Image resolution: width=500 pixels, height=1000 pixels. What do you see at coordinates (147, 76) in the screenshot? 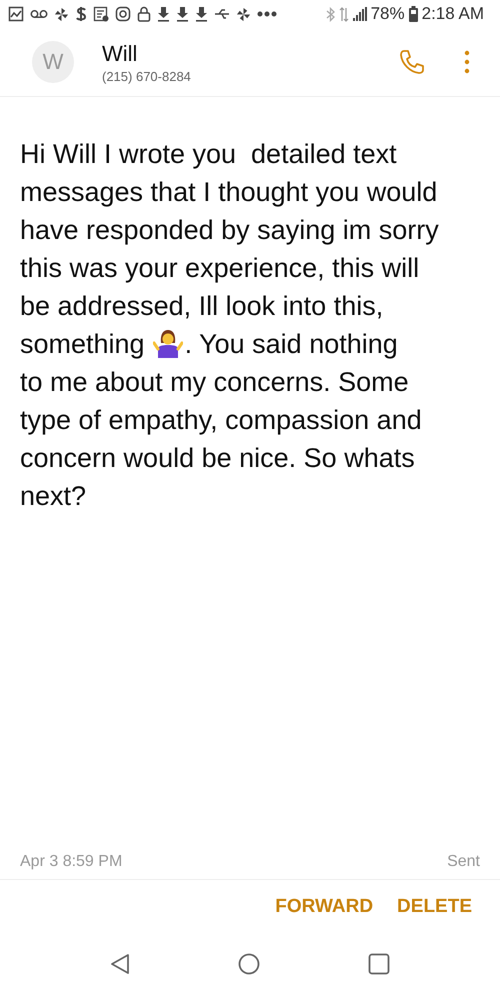
I see `contact-phone: (215) 670-8284` at bounding box center [147, 76].